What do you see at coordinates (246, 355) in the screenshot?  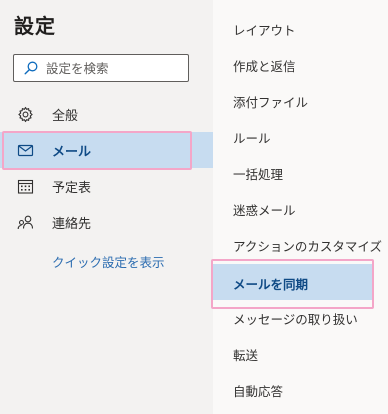 I see `mail-setting-label: 転送` at bounding box center [246, 355].